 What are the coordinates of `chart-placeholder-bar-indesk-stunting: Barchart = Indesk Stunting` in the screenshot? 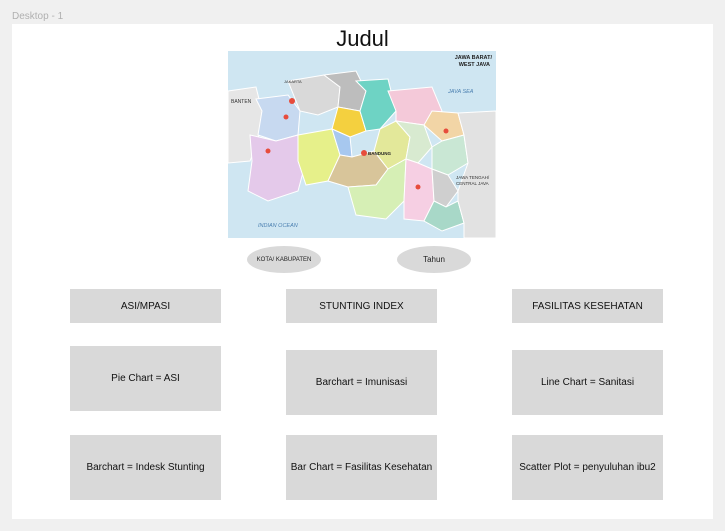 It's located at (145, 467).